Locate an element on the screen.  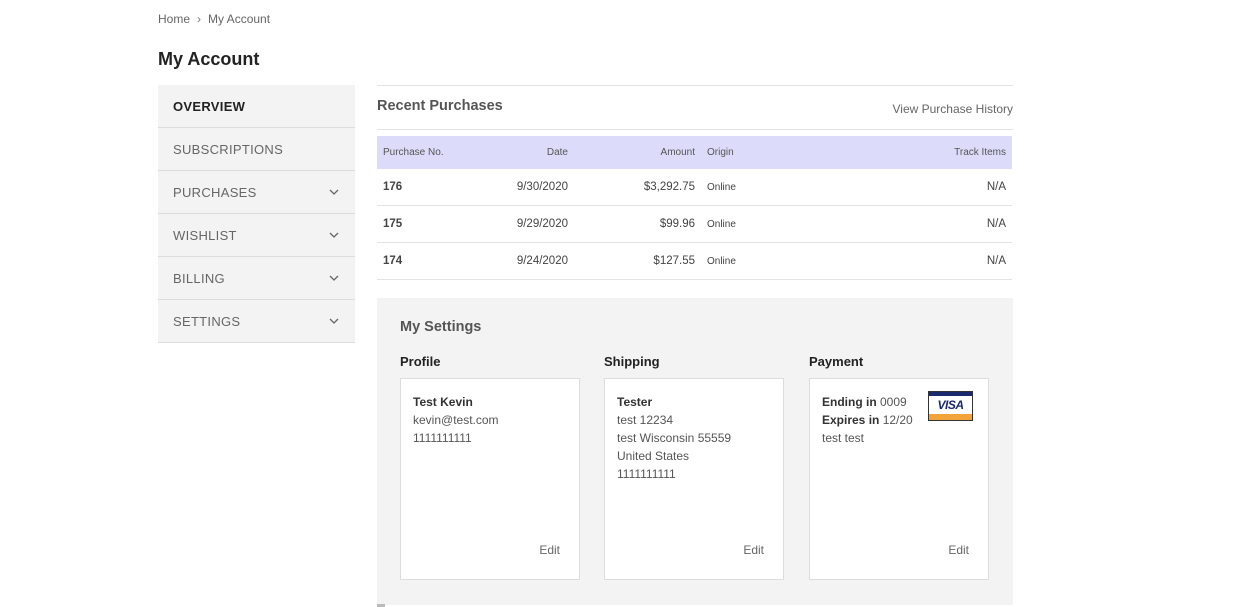
column-header-origin: Origin is located at coordinates (752, 152).